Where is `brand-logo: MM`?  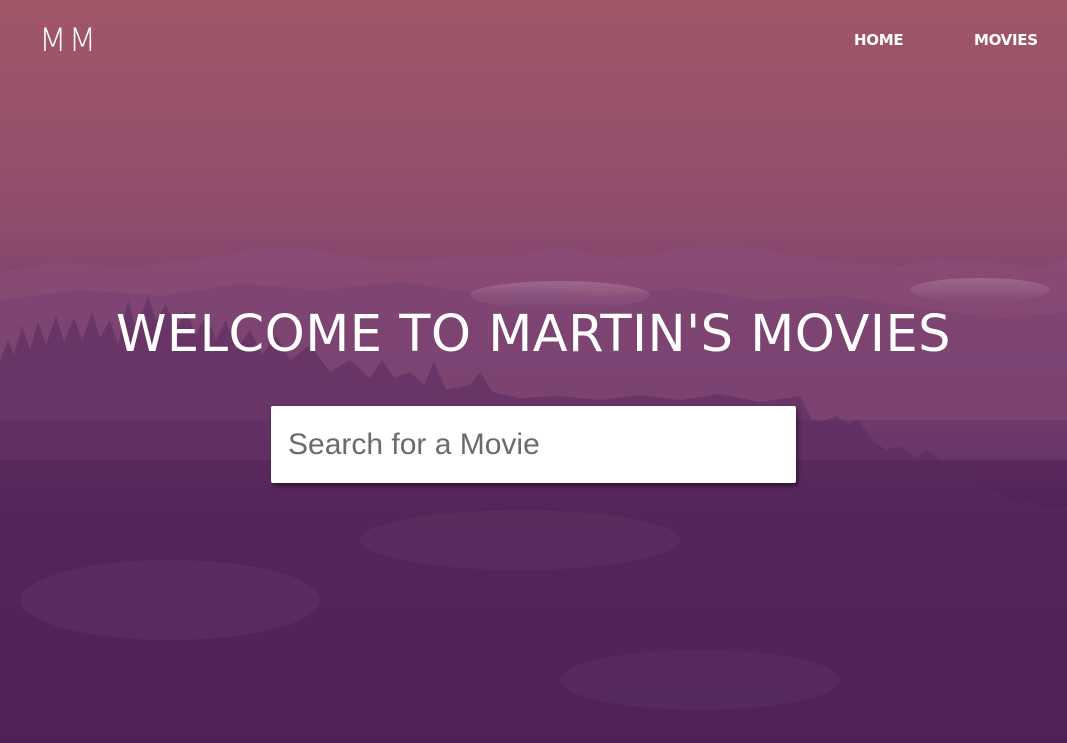
brand-logo: MM is located at coordinates (68, 40).